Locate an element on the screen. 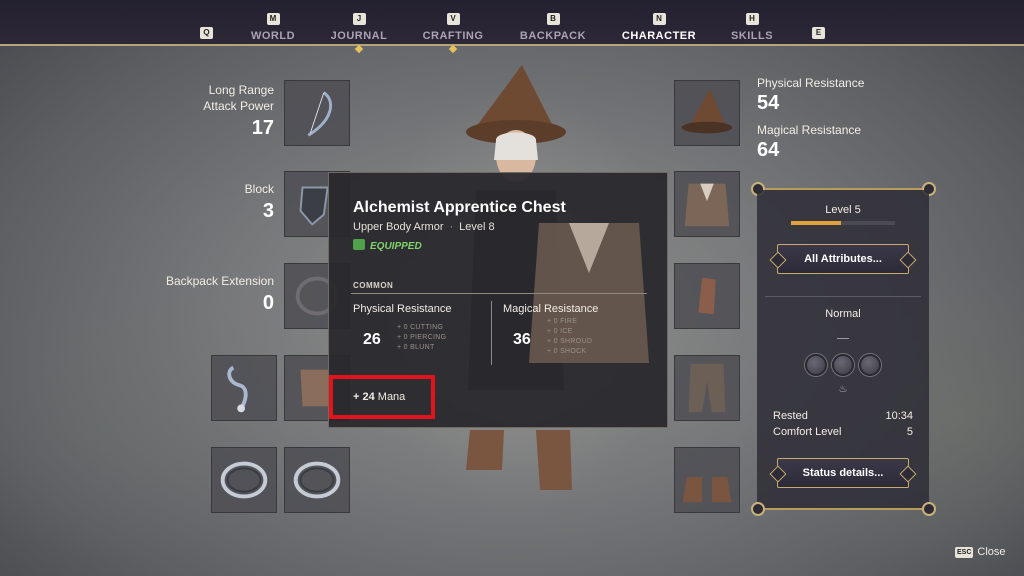 This screenshot has height=576, width=1024. stat-long-range-attack: Long Range Attack Power 17 is located at coordinates (238, 112).